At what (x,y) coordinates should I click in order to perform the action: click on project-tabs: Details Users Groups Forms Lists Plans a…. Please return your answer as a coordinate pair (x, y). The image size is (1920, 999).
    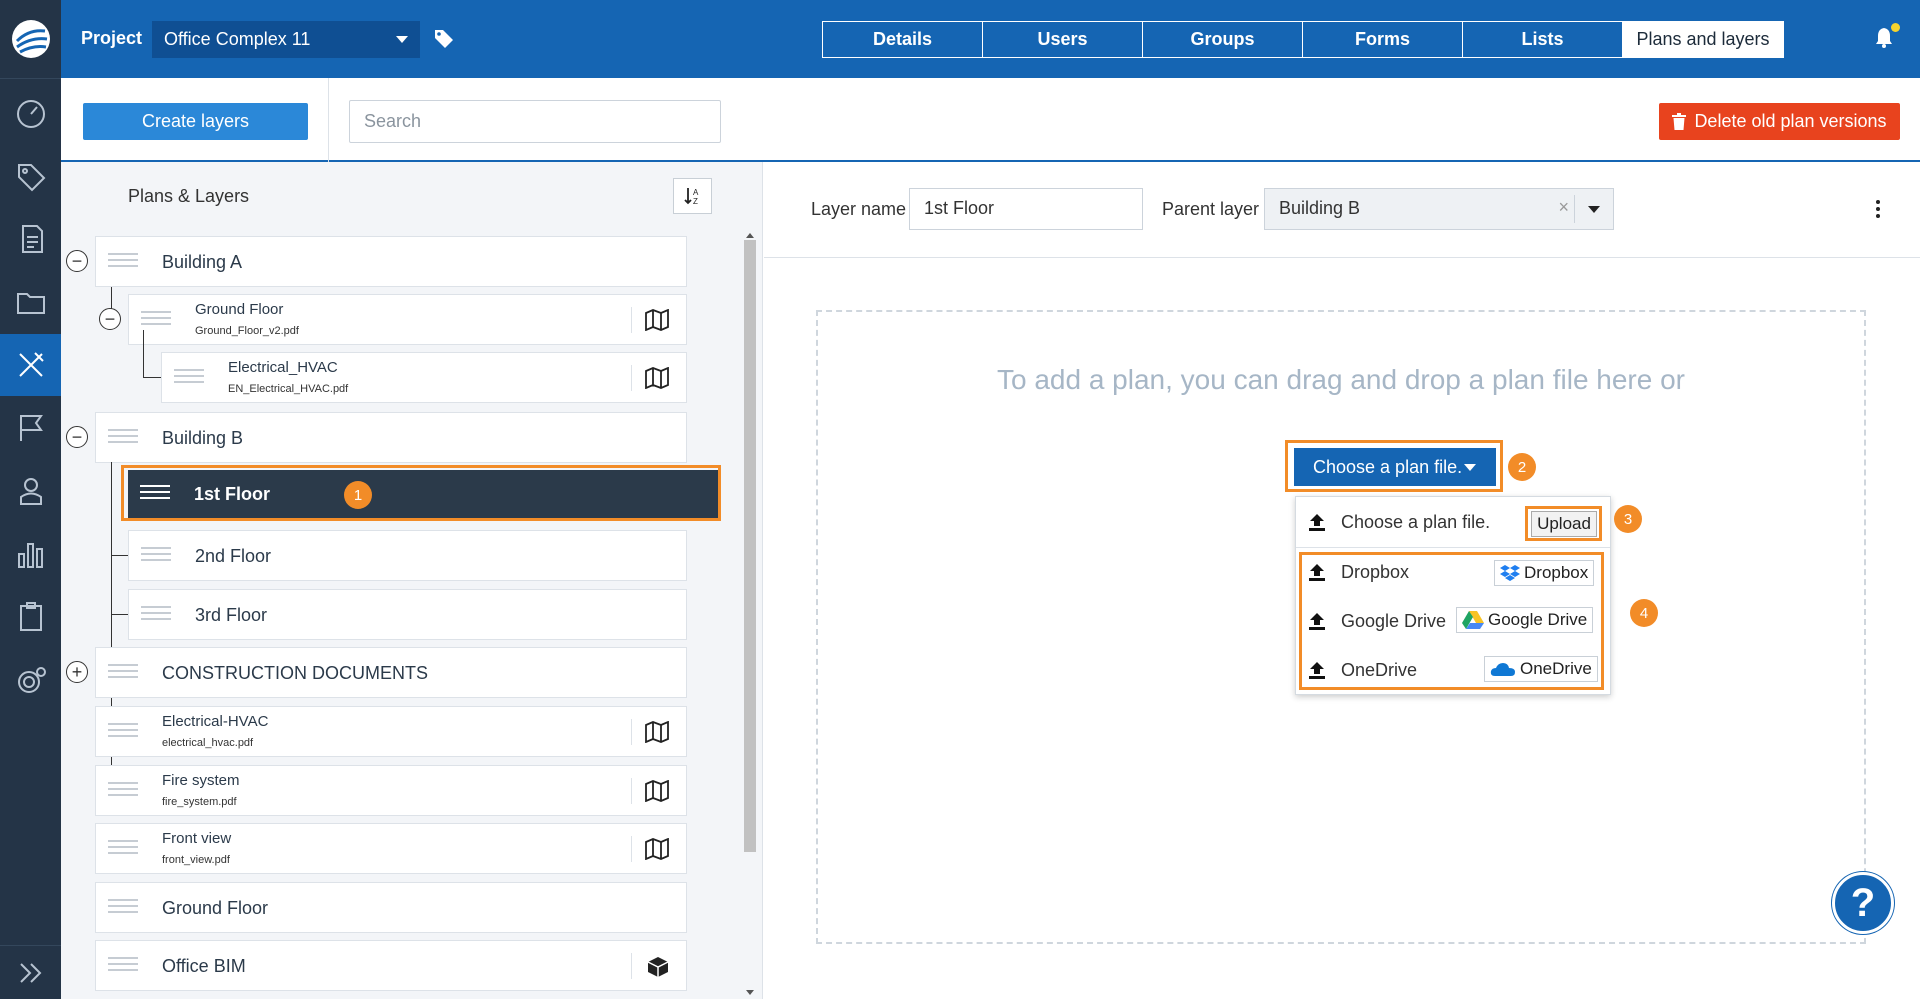
    Looking at the image, I should click on (1303, 39).